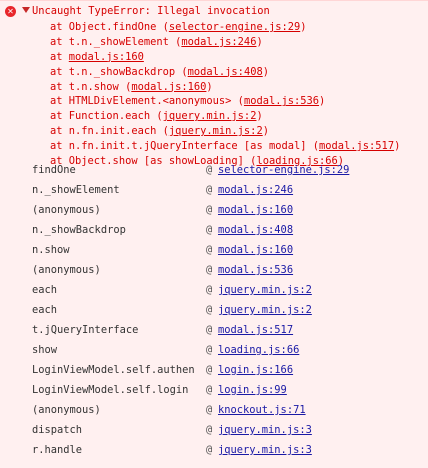 Image resolution: width=428 pixels, height=468 pixels. Describe the element at coordinates (91, 86) in the screenshot. I see `stack-line-text: at t.n.show (` at that location.